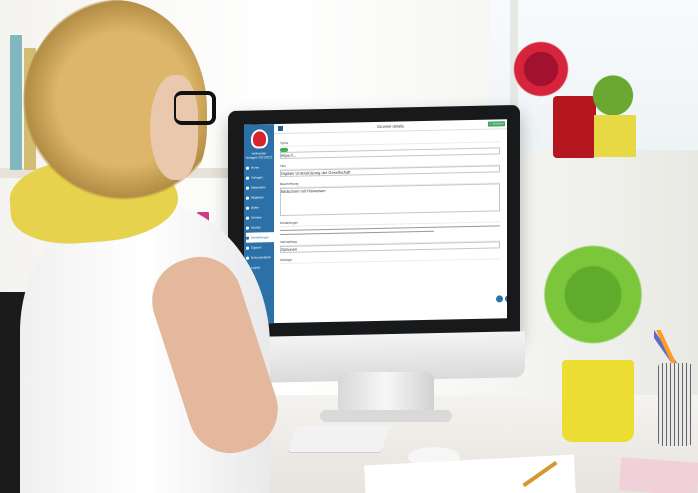 The image size is (698, 493). Describe the element at coordinates (386, 416) in the screenshot. I see `monitor-foot` at that location.